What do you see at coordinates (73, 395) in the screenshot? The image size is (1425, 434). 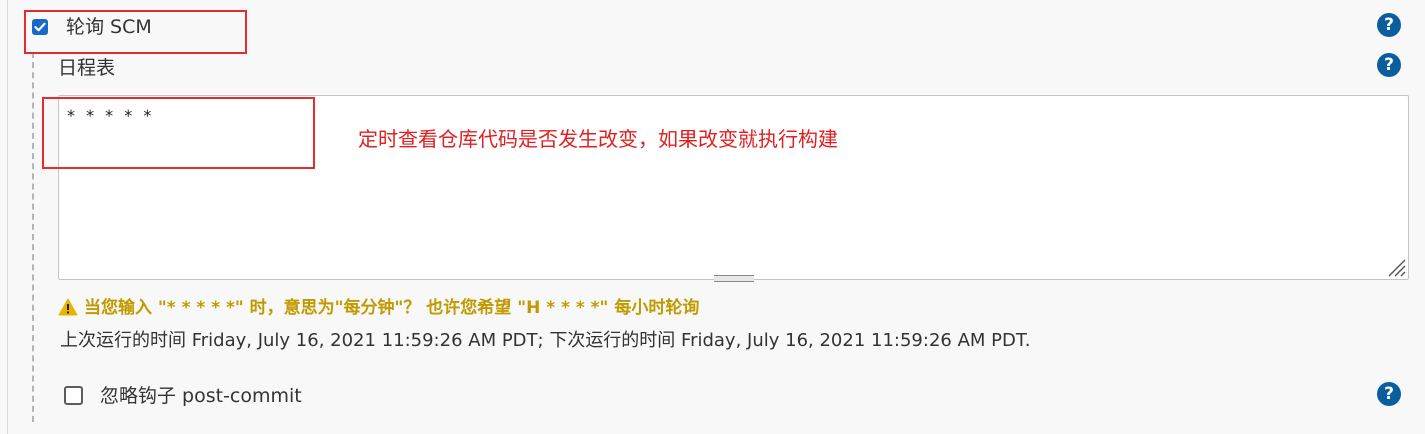 I see `ignore-post-commit-checkbox` at bounding box center [73, 395].